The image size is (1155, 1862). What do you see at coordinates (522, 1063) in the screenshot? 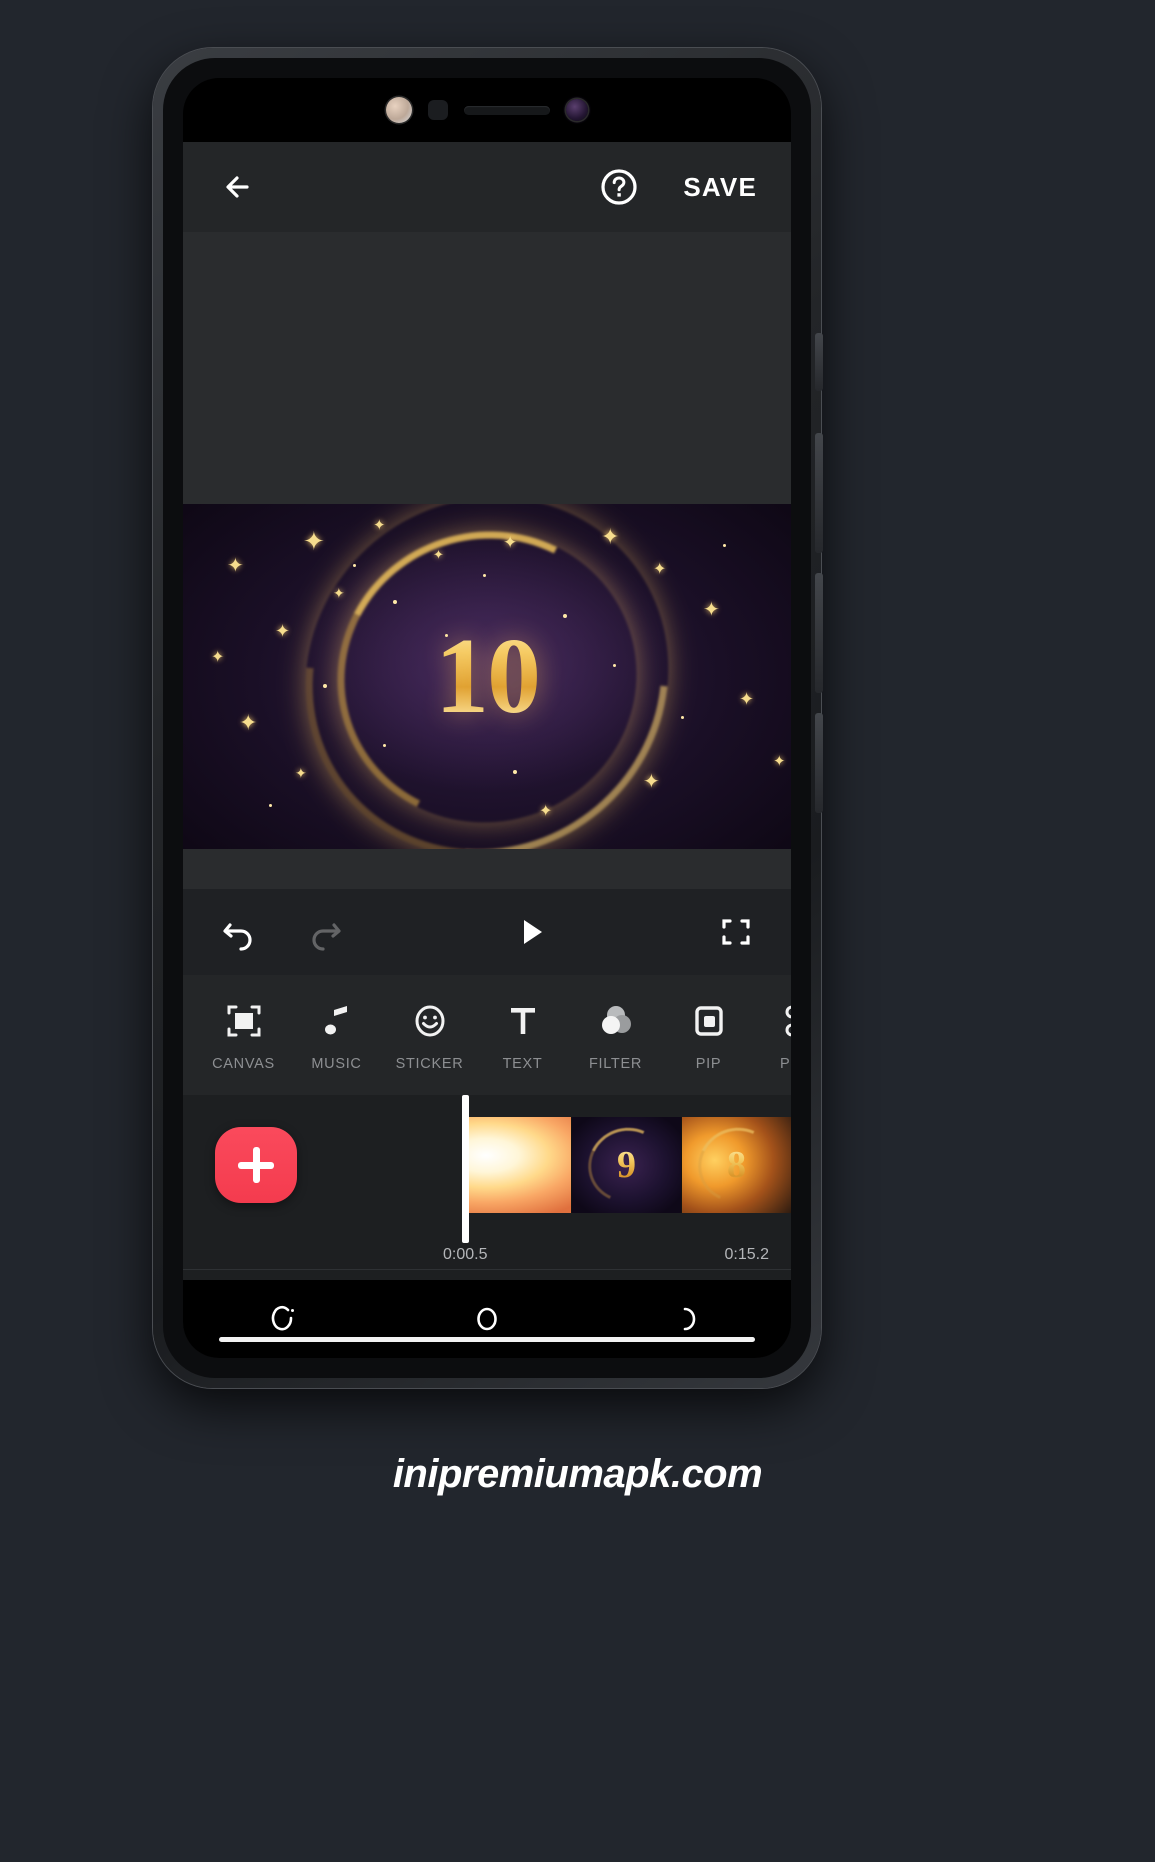
I see `tool-label: TEXT` at bounding box center [522, 1063].